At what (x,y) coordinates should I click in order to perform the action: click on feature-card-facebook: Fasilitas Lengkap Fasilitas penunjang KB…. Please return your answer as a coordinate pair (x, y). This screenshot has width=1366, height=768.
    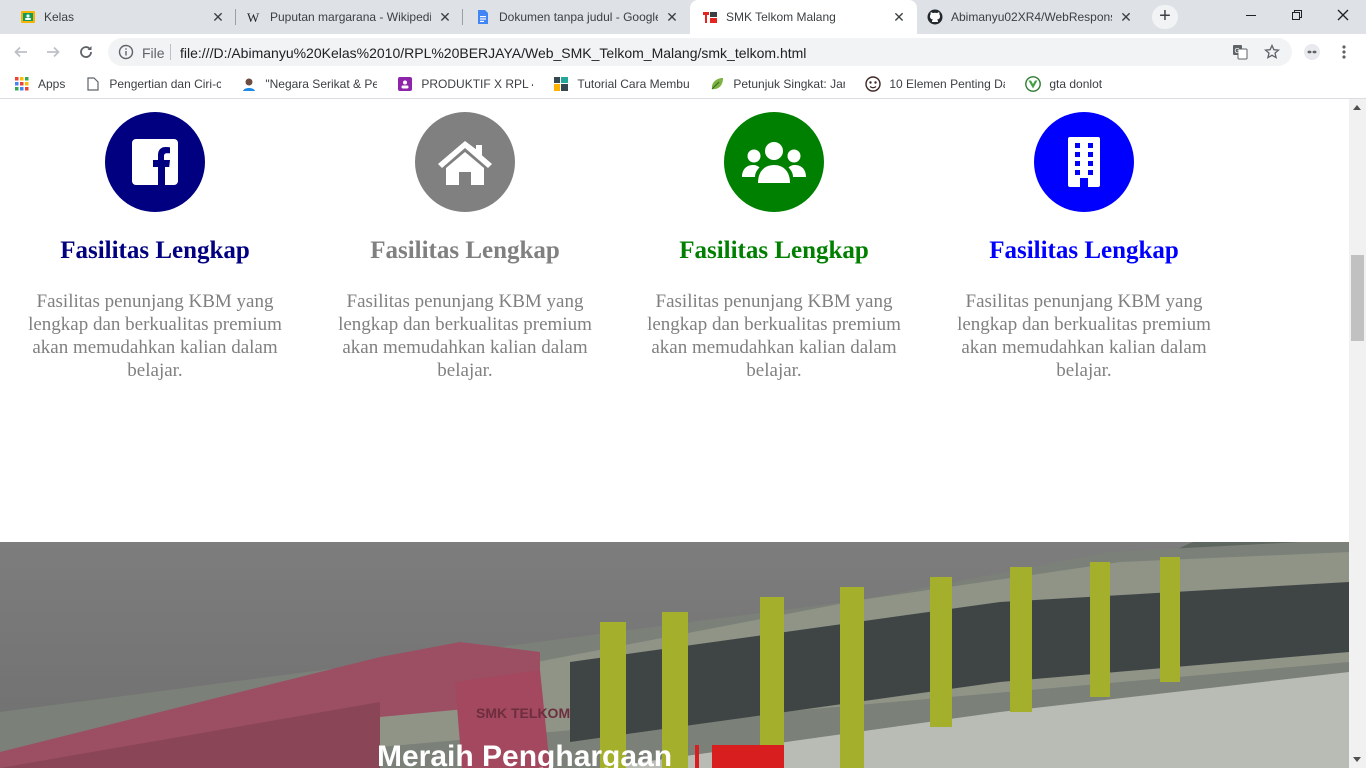
    Looking at the image, I should click on (155, 240).